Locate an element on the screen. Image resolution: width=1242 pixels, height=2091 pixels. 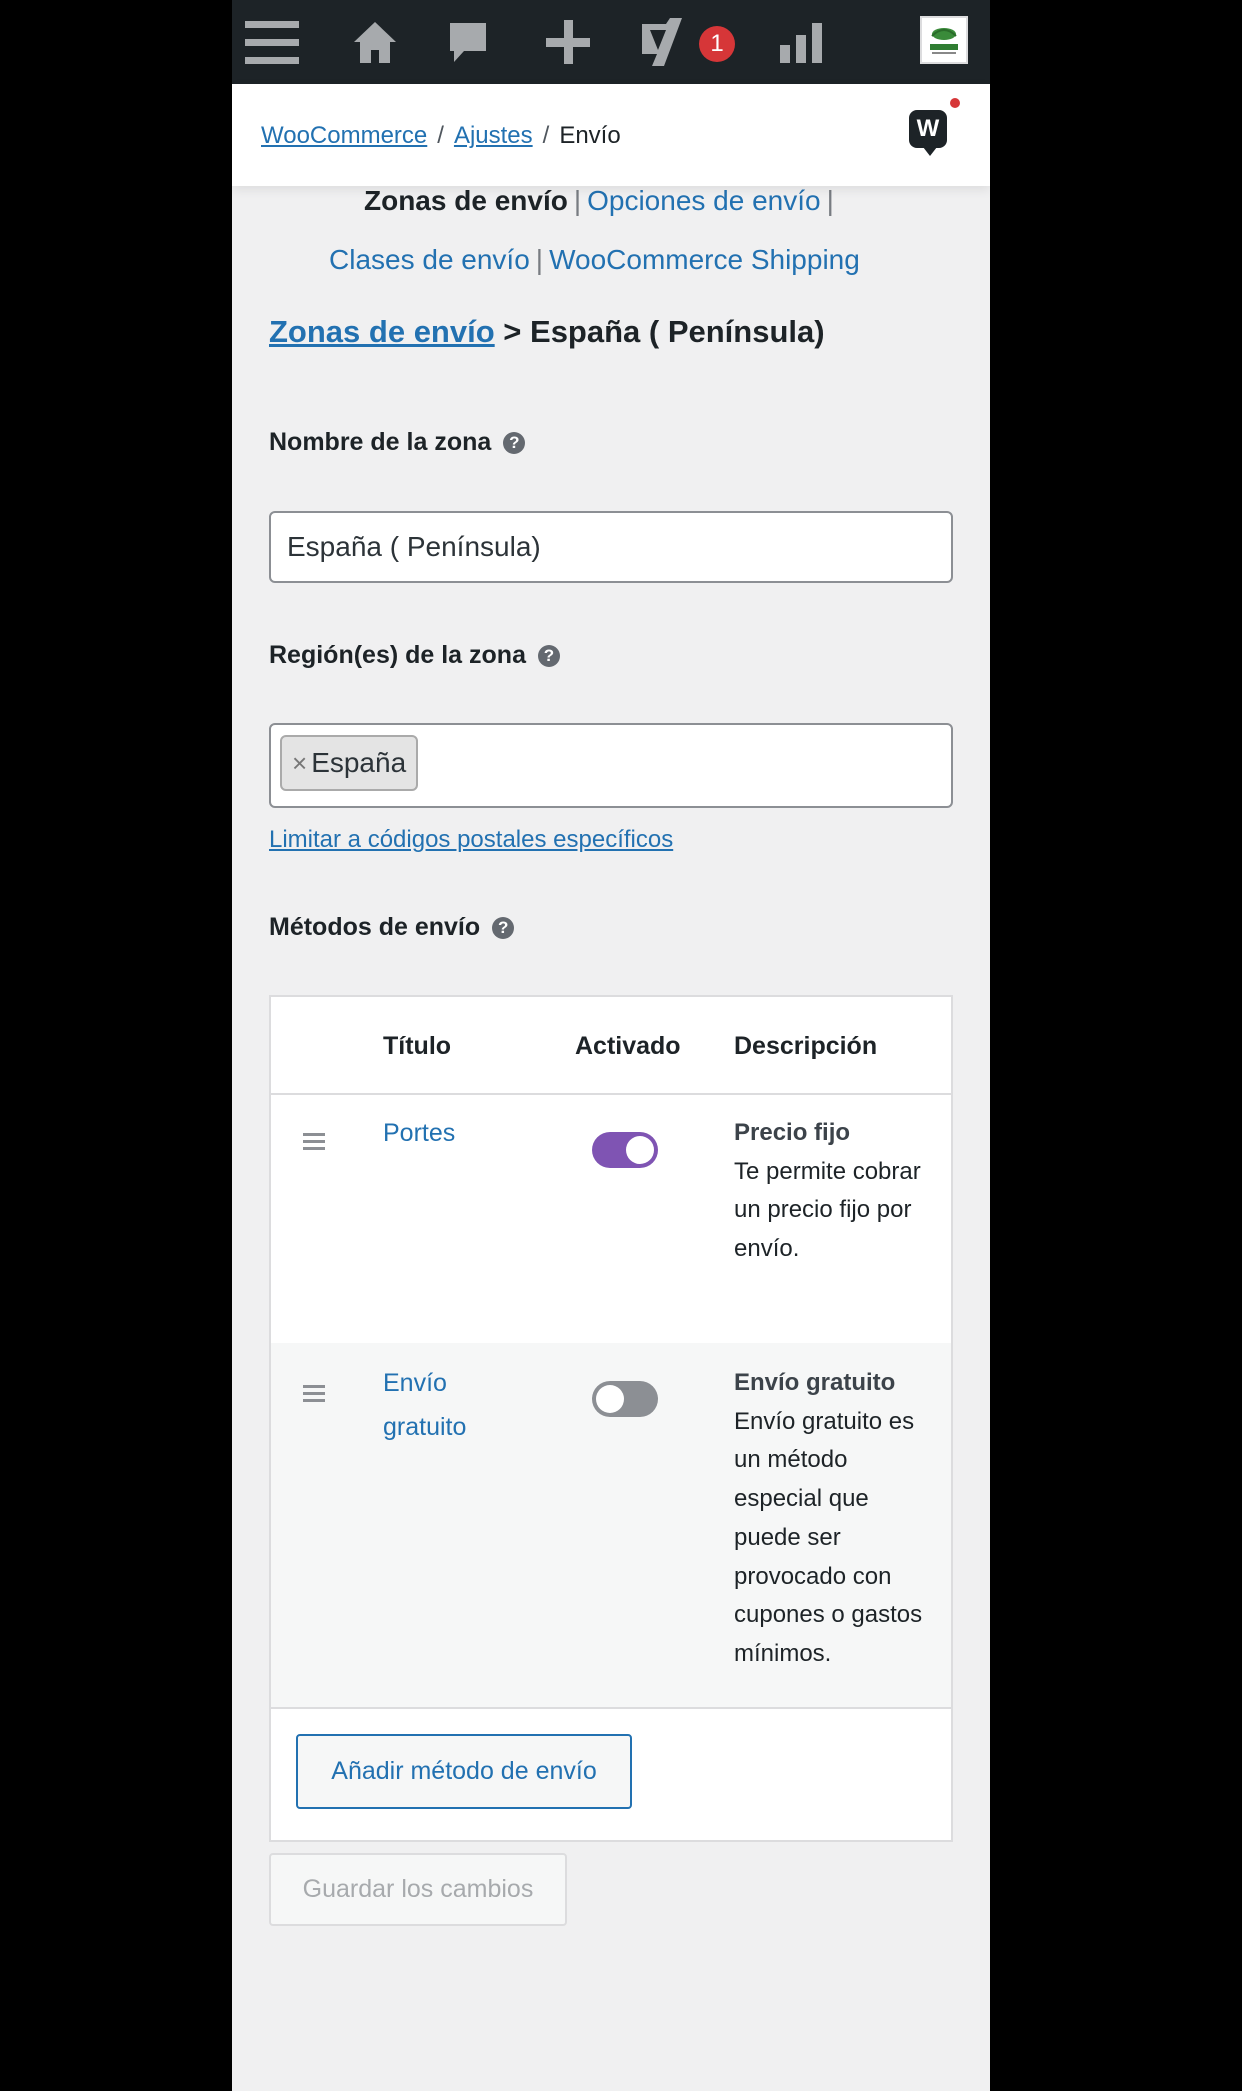
subnav-link-woocommerce-shipping: WooCommerce Shipping is located at coordinates (704, 259).